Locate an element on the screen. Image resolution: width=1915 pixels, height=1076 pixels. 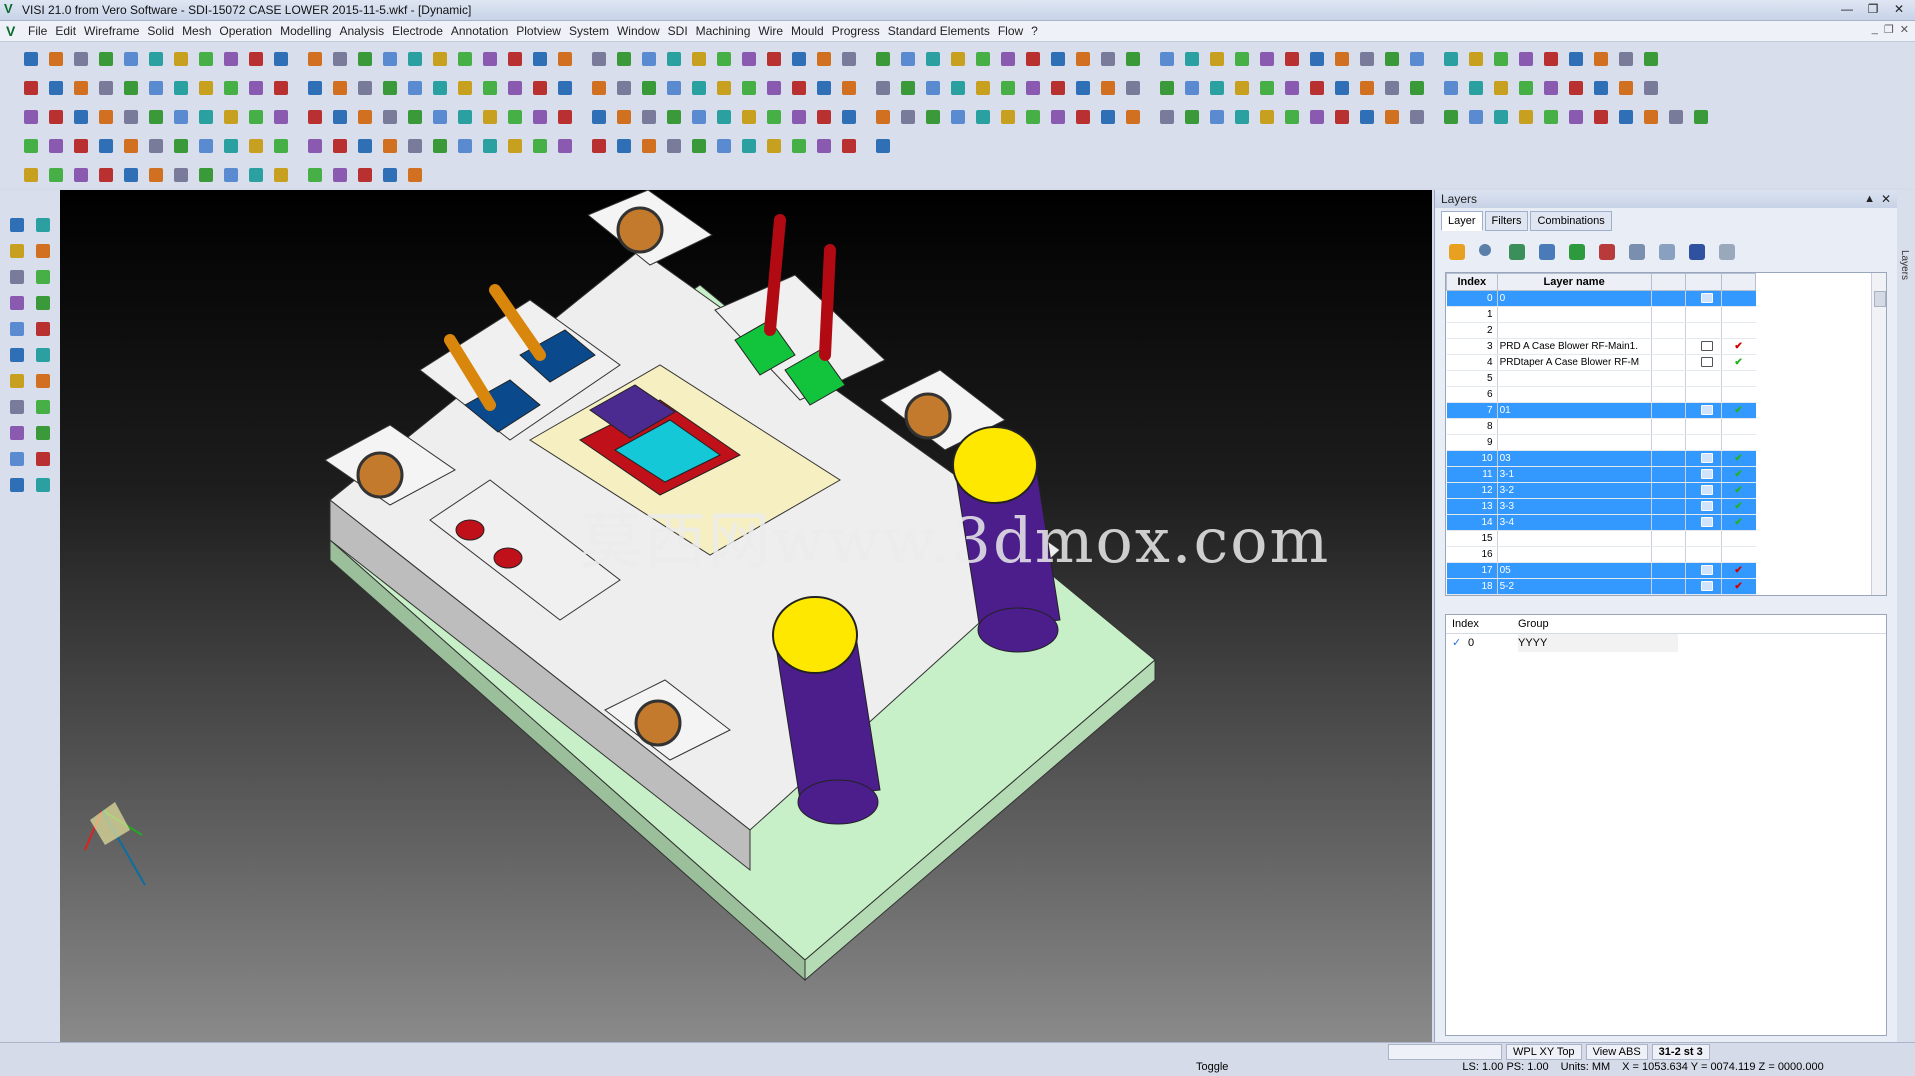
close-button: ✕ is located at coordinates (1899, 9).